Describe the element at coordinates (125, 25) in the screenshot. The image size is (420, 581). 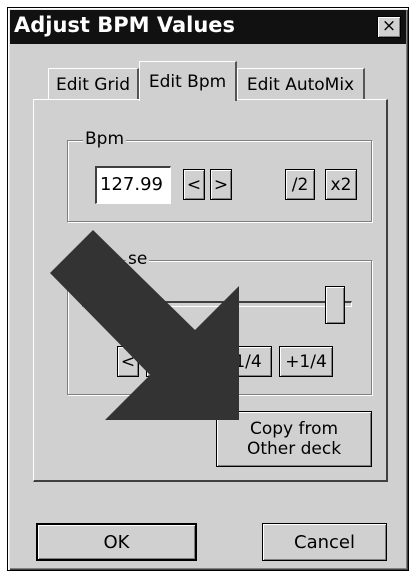
I see `dialog-title: Adjust BPM Values` at that location.